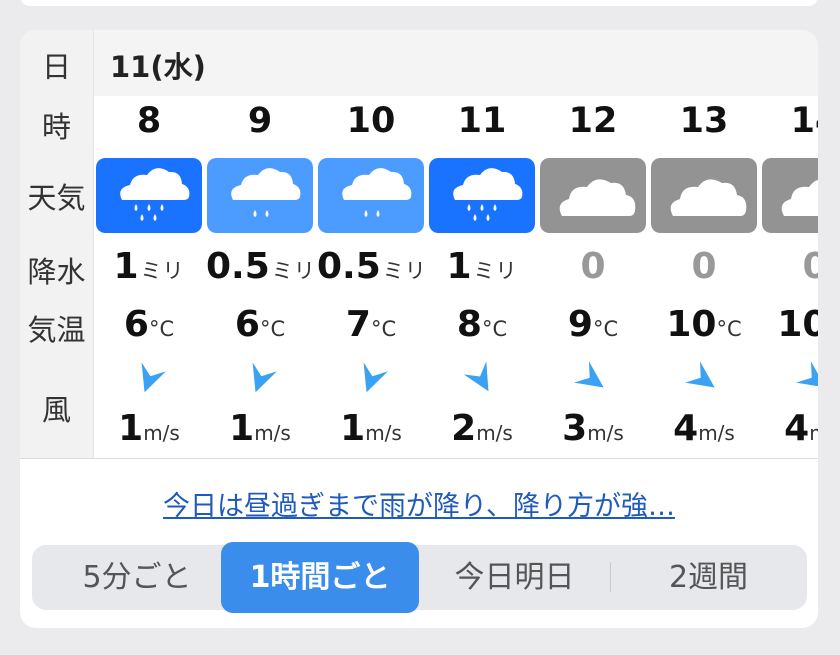 Image resolution: width=840 pixels, height=655 pixels. What do you see at coordinates (789, 244) in the screenshot?
I see `hour-column: 14 0 10°C 4m/s` at bounding box center [789, 244].